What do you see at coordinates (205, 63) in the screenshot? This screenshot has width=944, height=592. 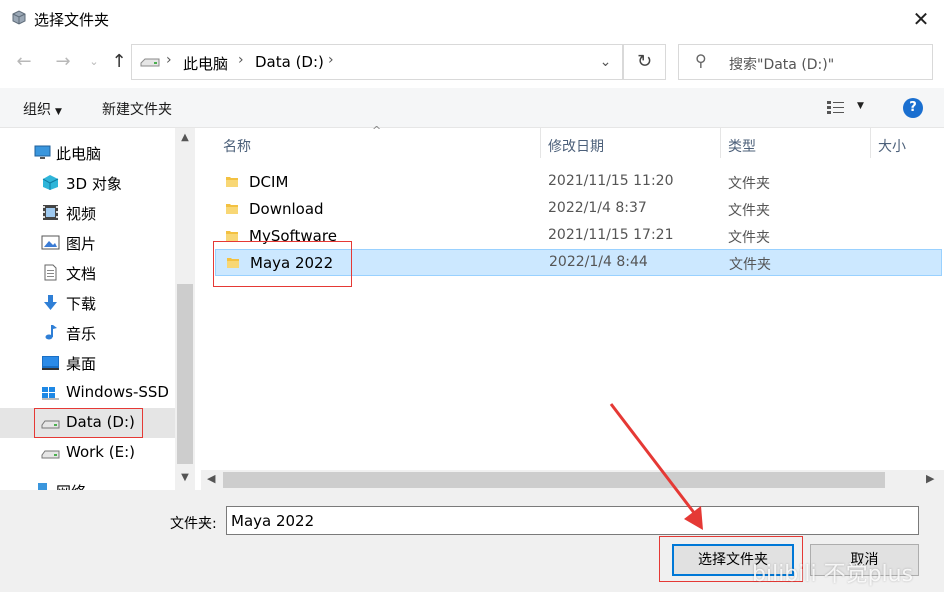 I see `breadcrumb-this-pc: 此电脑` at bounding box center [205, 63].